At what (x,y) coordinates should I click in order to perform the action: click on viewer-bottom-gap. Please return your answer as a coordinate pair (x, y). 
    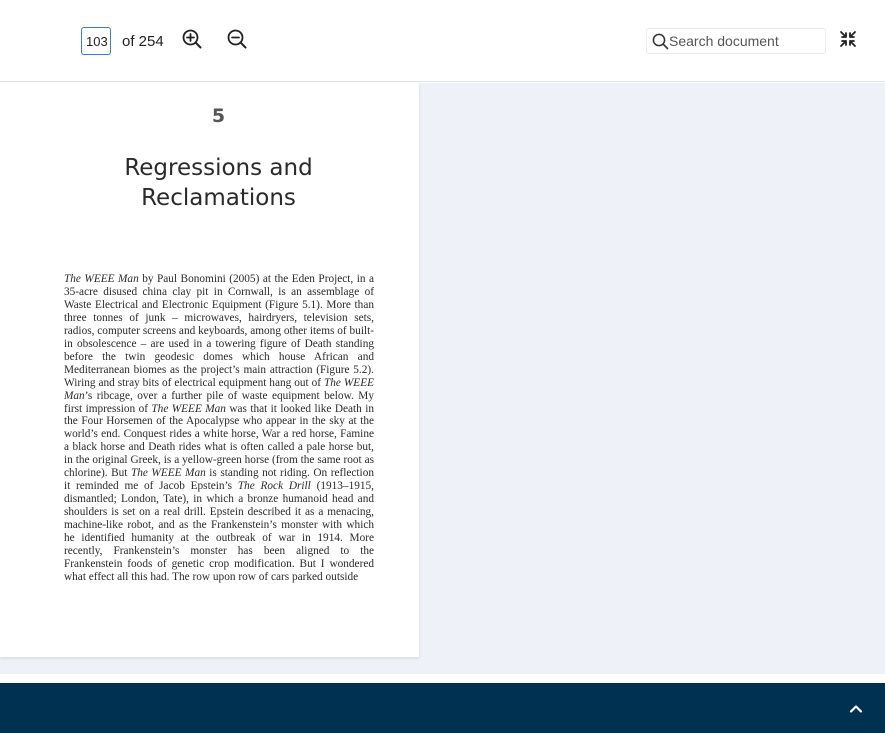
    Looking at the image, I should click on (442, 678).